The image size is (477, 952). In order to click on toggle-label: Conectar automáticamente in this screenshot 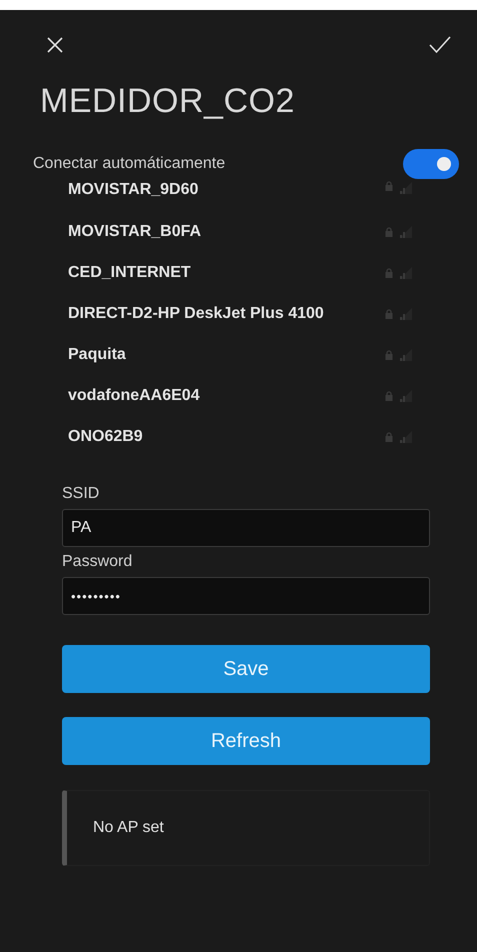, I will do `click(129, 164)`.